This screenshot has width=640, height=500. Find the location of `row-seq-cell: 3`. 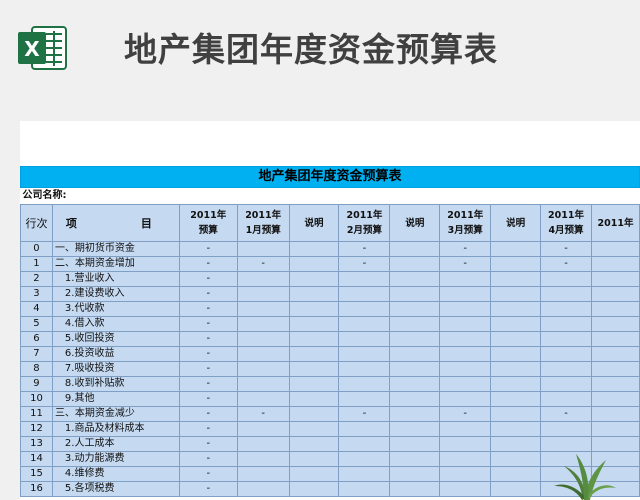

row-seq-cell: 3 is located at coordinates (36, 294).